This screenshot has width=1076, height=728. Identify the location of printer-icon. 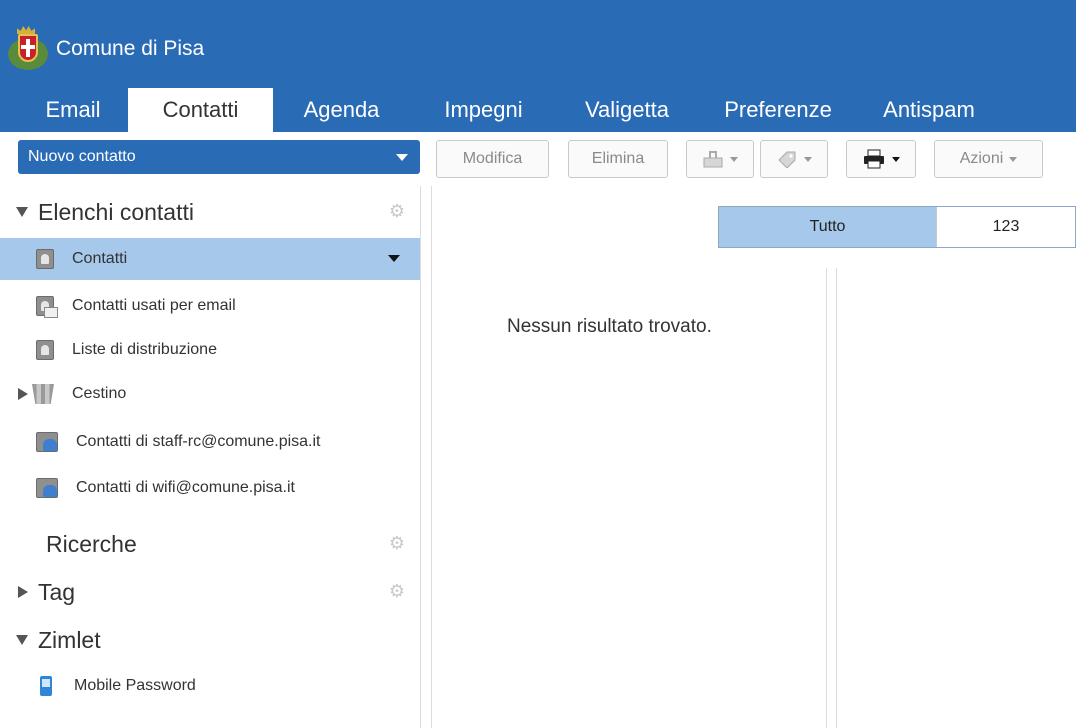
(874, 159).